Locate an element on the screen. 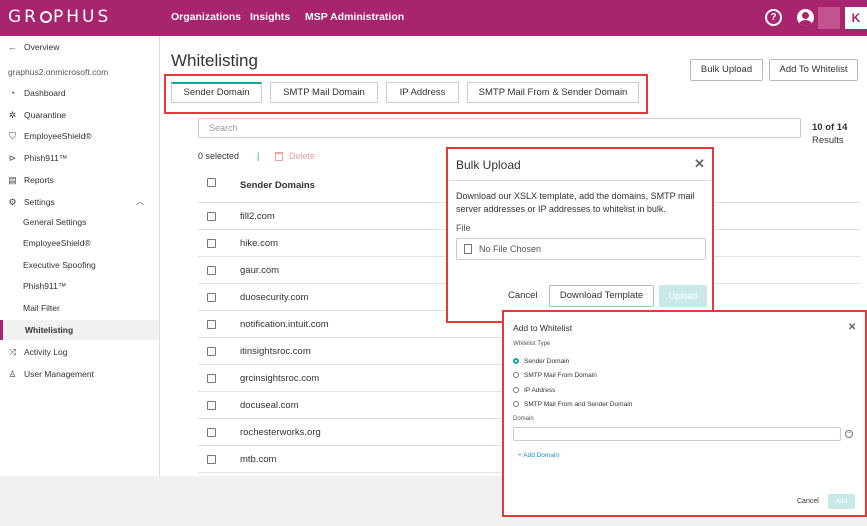  table-row: grcinsightsroc.com is located at coordinates (279, 378).